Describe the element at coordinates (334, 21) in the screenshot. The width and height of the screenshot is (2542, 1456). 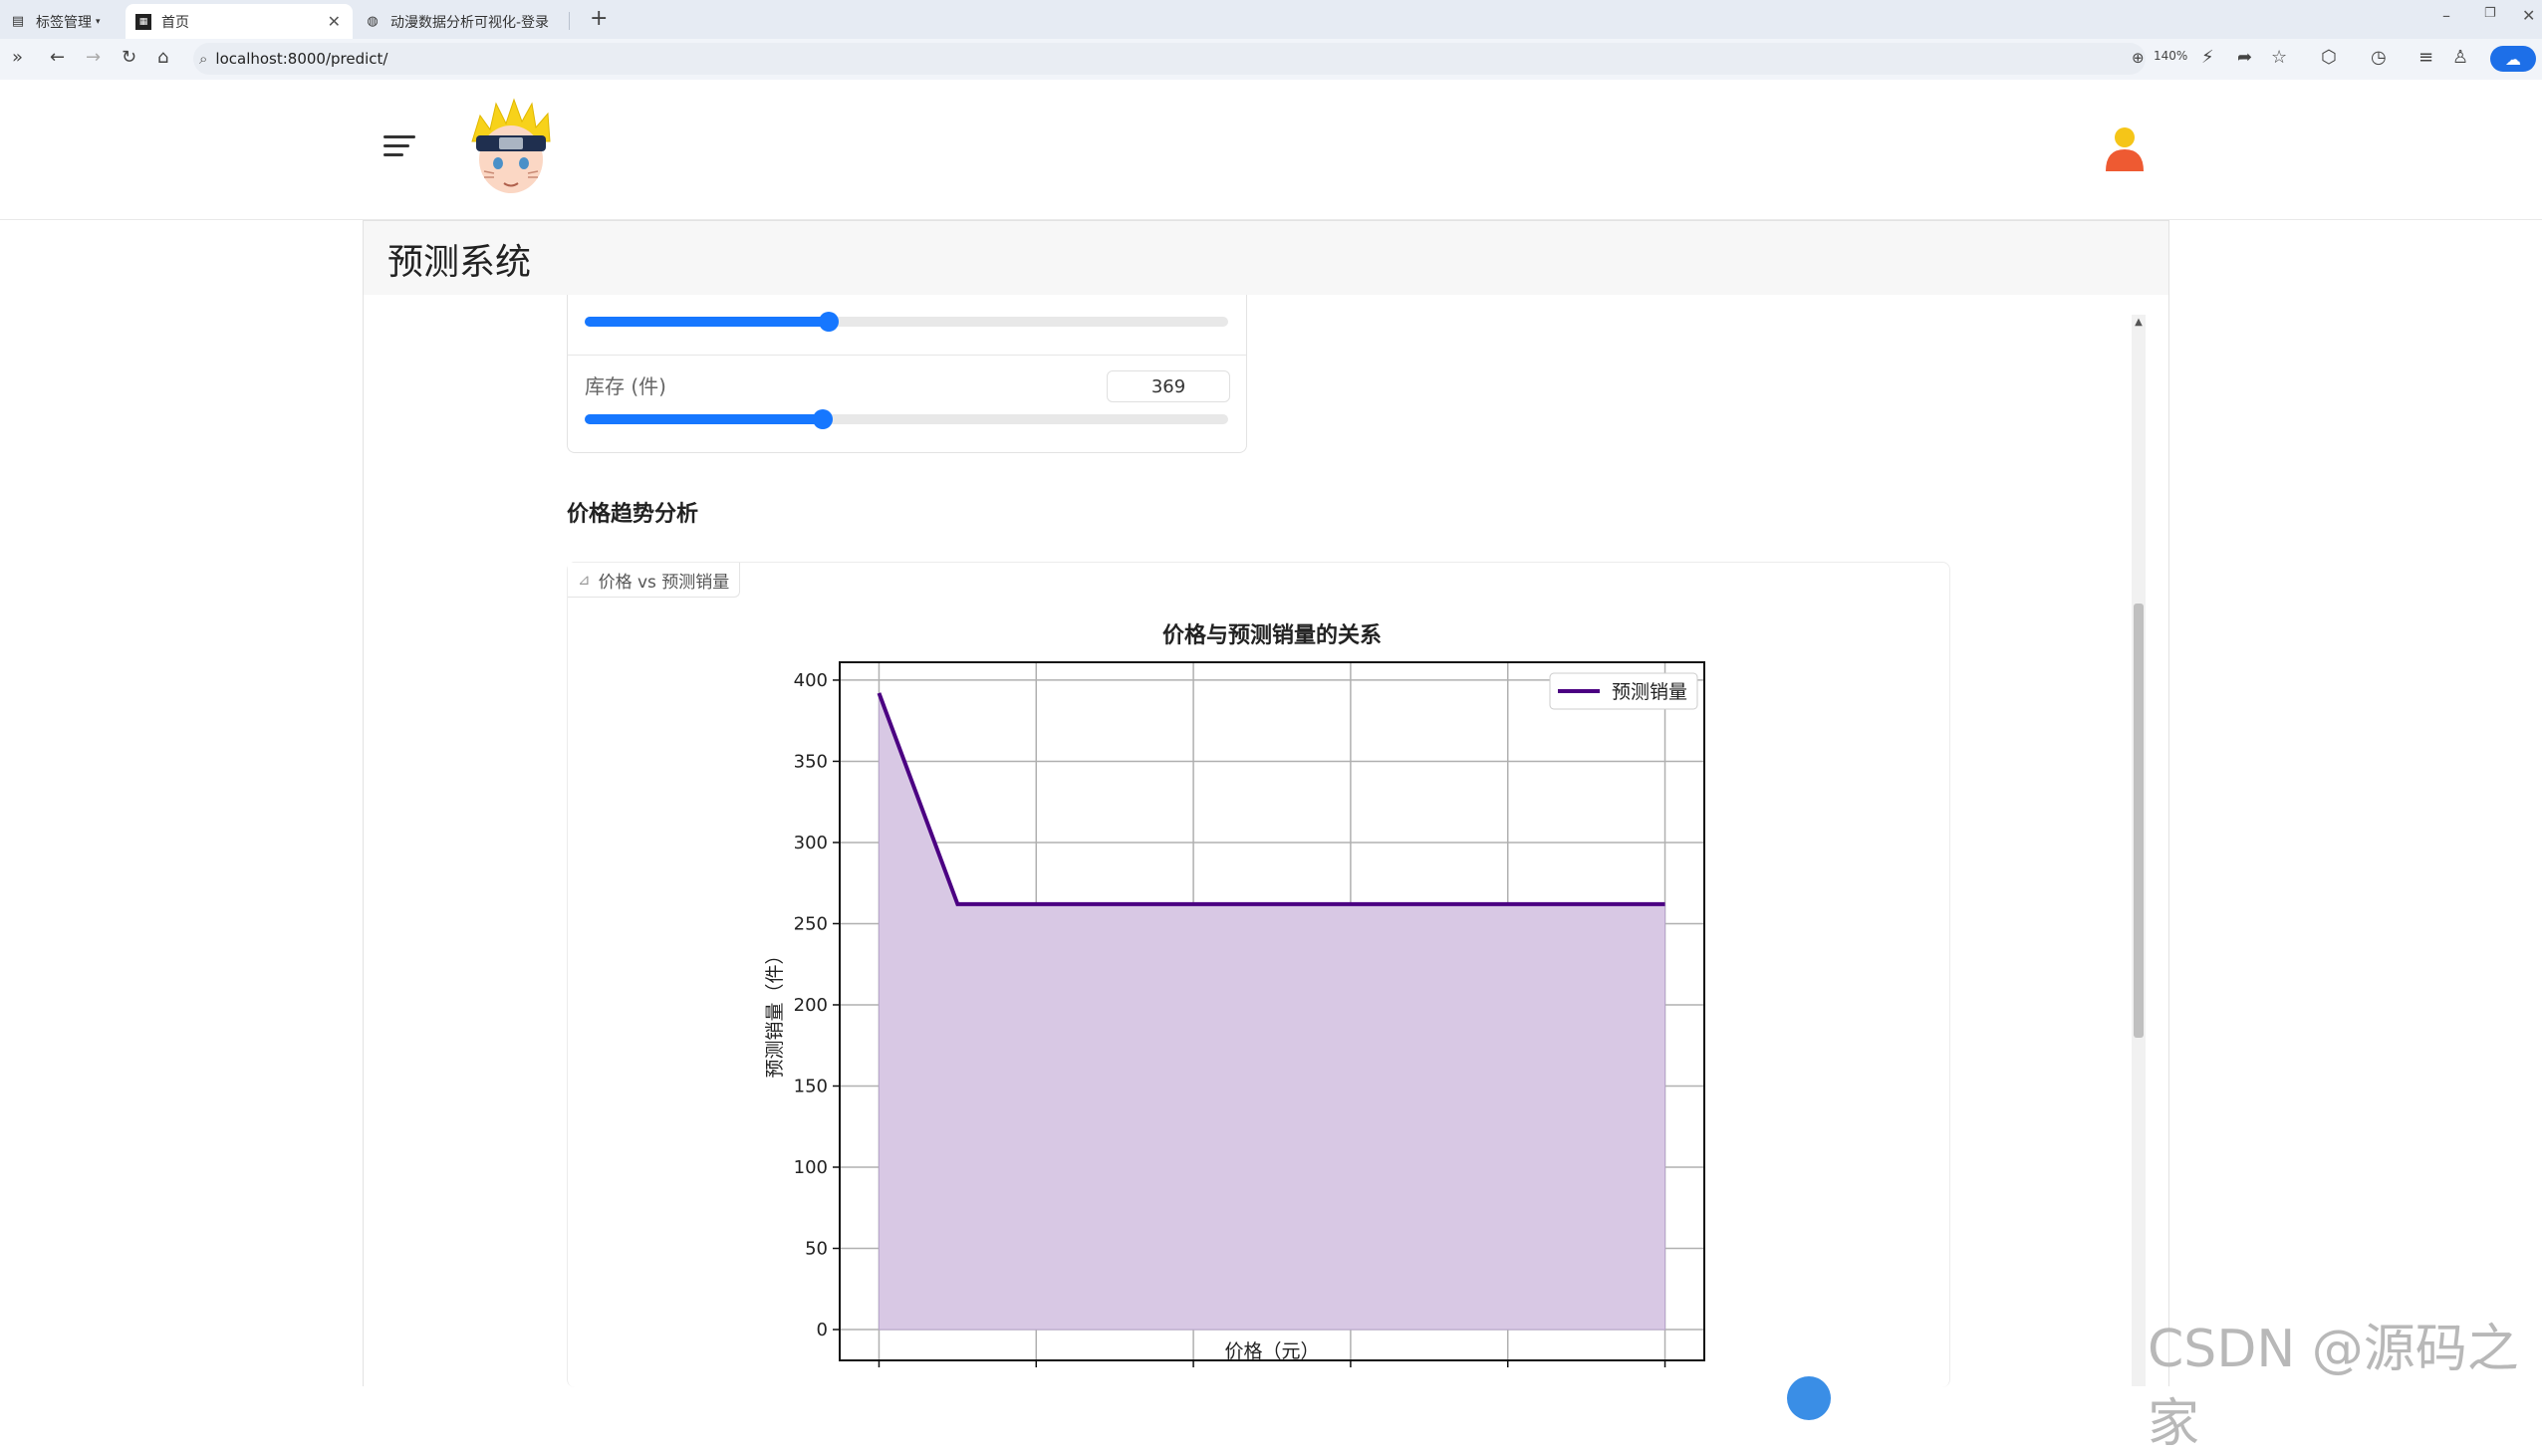
I see `close-icon: ✕` at that location.